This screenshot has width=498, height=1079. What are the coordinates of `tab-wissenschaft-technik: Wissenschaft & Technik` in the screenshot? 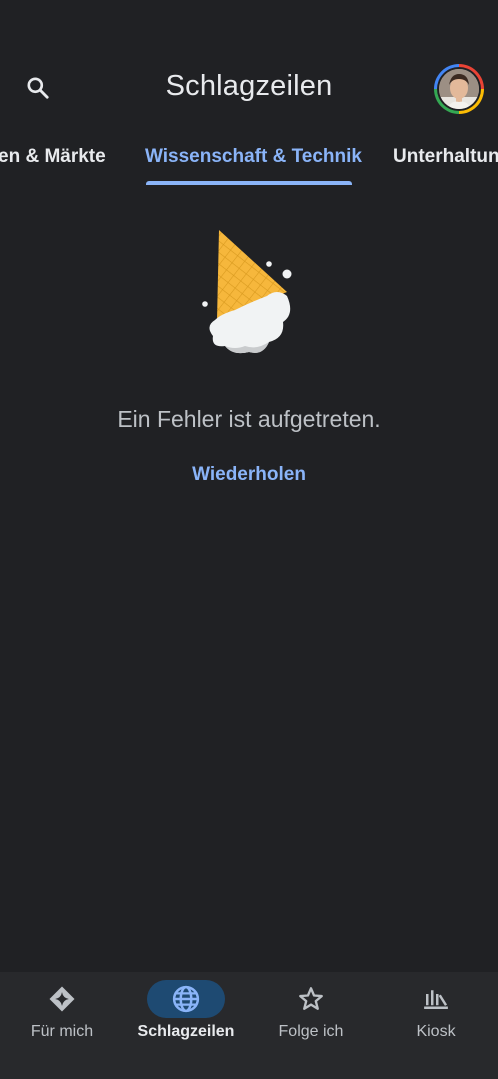 It's located at (253, 157).